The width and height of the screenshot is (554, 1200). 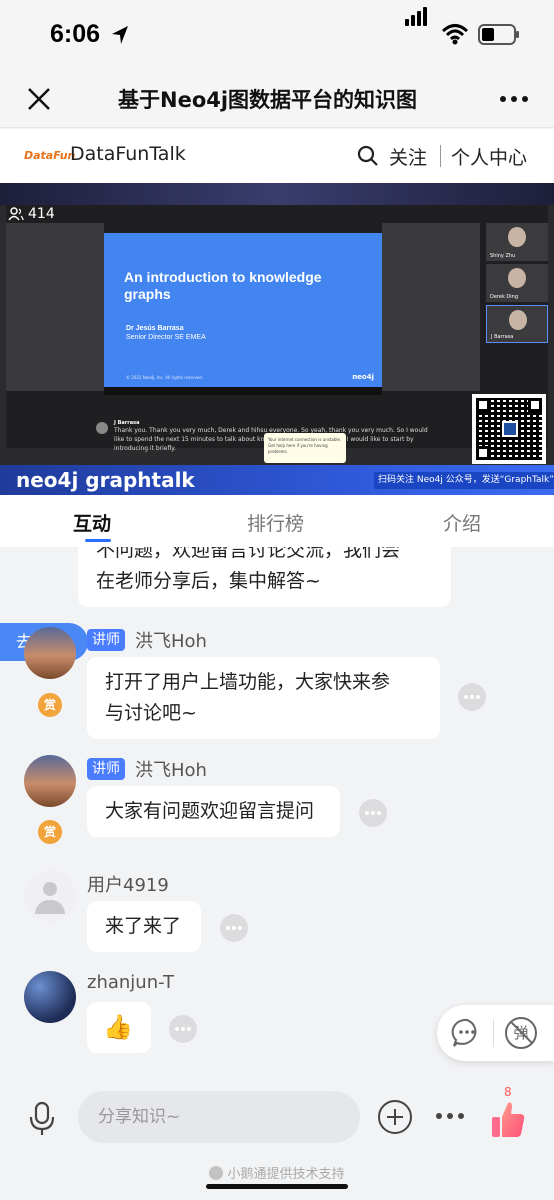 What do you see at coordinates (277, 156) in the screenshot?
I see `site-header: DataFun DataFunTalk 关注 个人中心` at bounding box center [277, 156].